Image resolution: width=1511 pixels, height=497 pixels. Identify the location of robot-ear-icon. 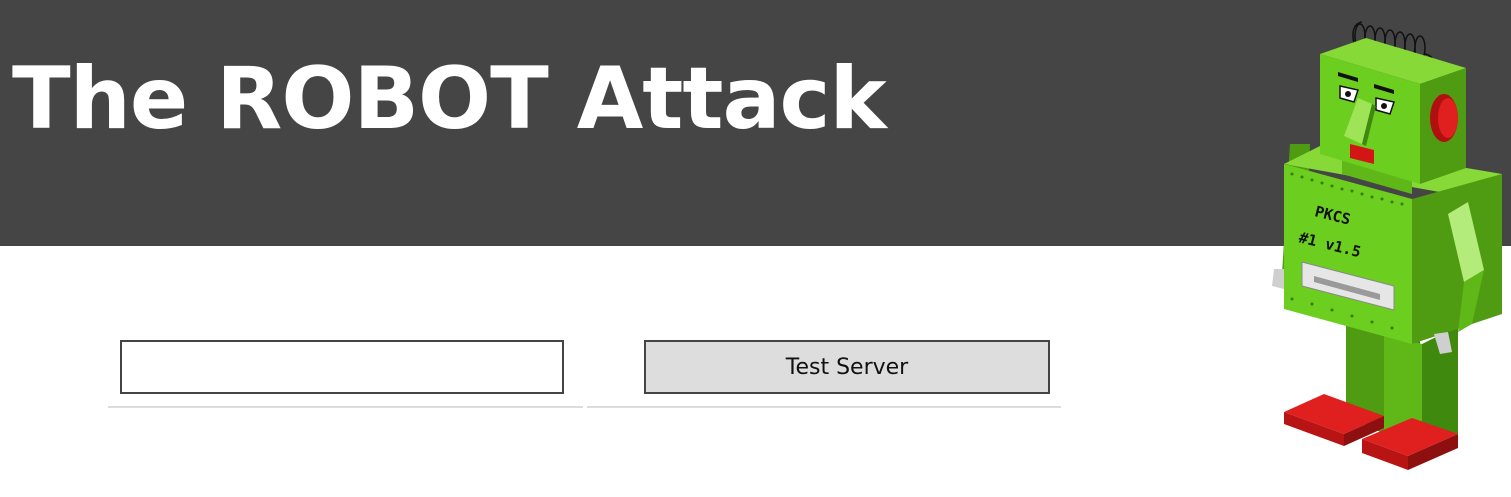
(1444, 118).